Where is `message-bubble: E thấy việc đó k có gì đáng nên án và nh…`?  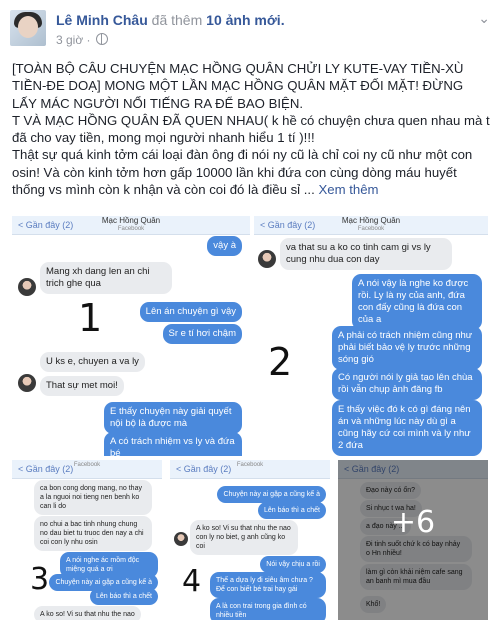
message-bubble: E thấy việc đó k có gì đáng nên án và nh… is located at coordinates (407, 428).